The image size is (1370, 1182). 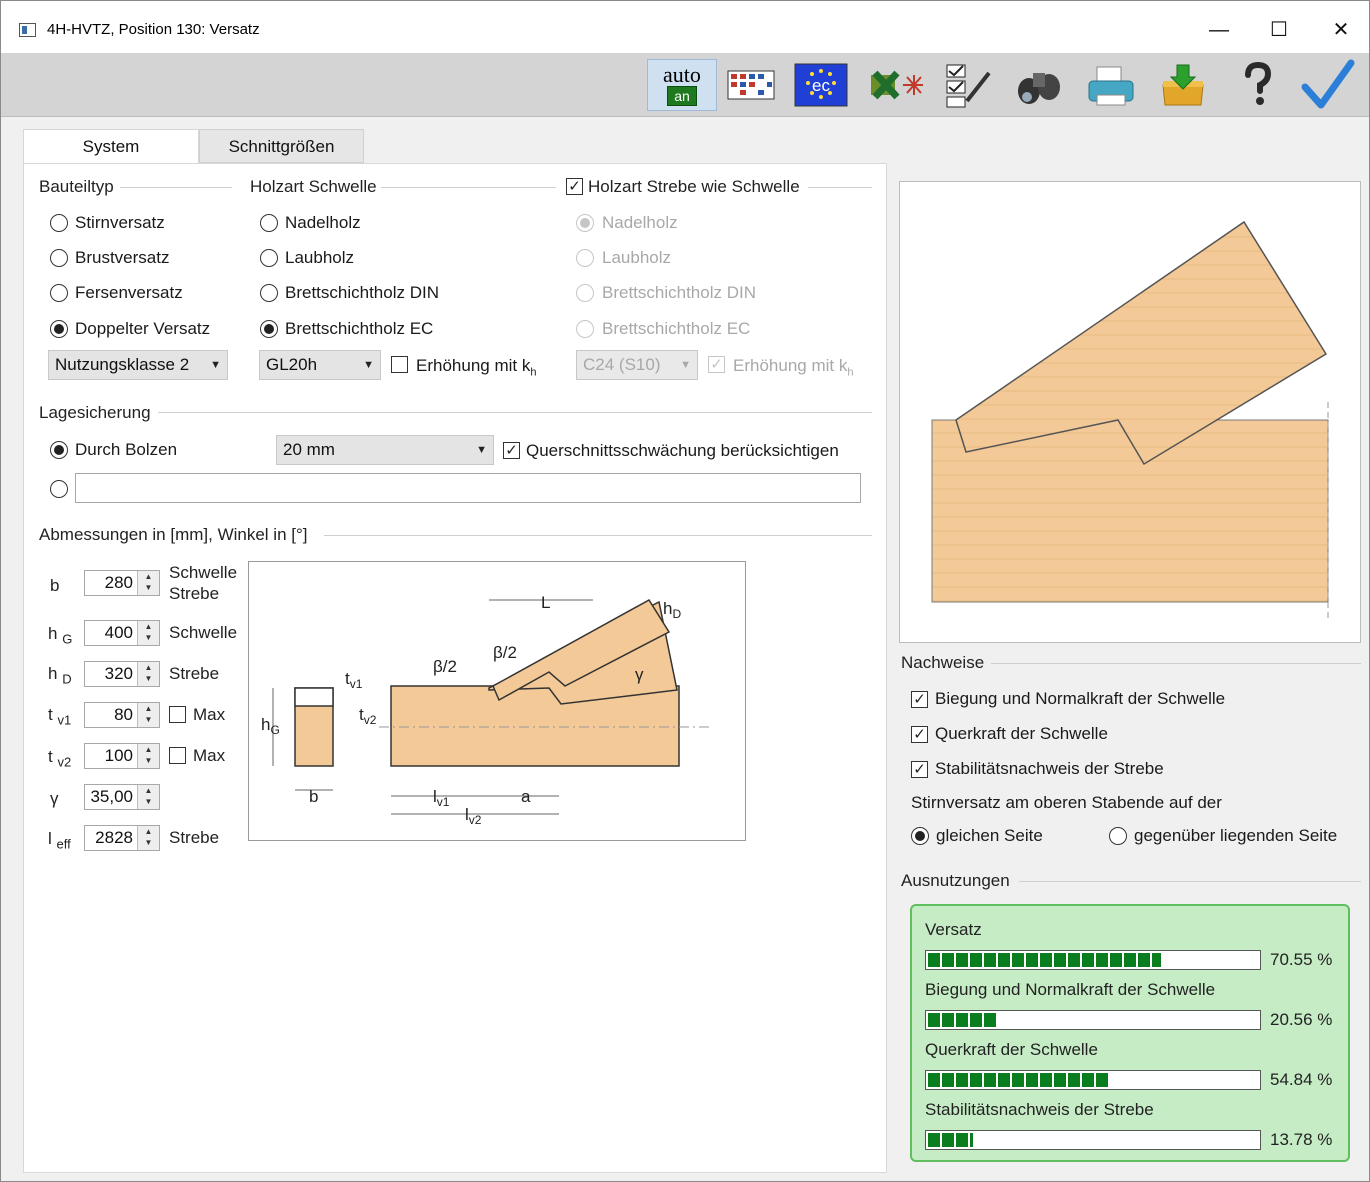 What do you see at coordinates (269, 258) in the screenshot?
I see `radio-schwelle-laubholz` at bounding box center [269, 258].